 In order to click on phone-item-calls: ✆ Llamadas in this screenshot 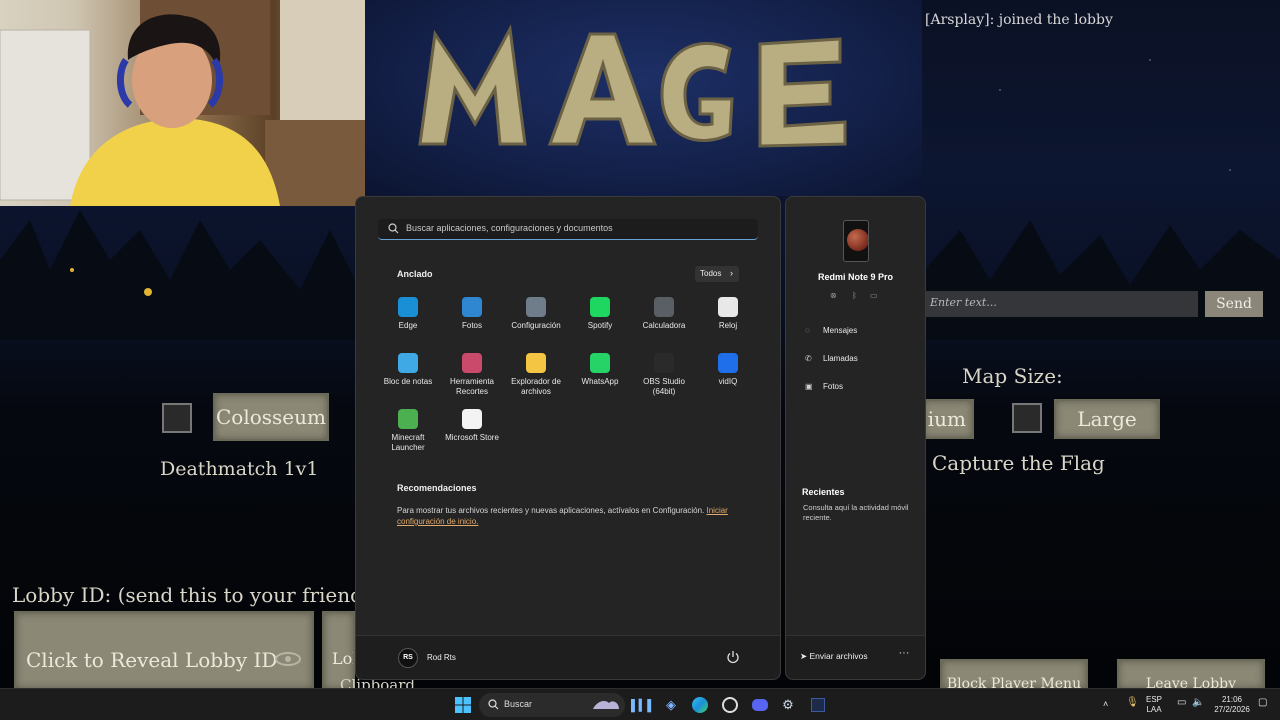, I will do `click(831, 358)`.